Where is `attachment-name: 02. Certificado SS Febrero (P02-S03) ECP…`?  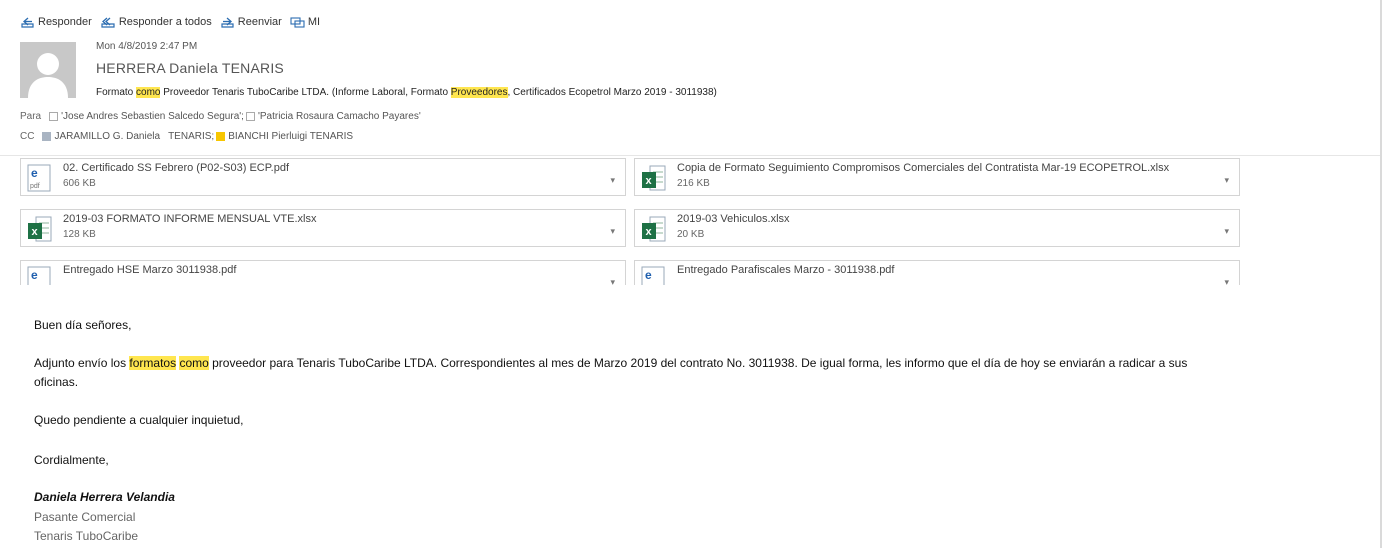 attachment-name: 02. Certificado SS Febrero (P02-S03) ECP… is located at coordinates (176, 168).